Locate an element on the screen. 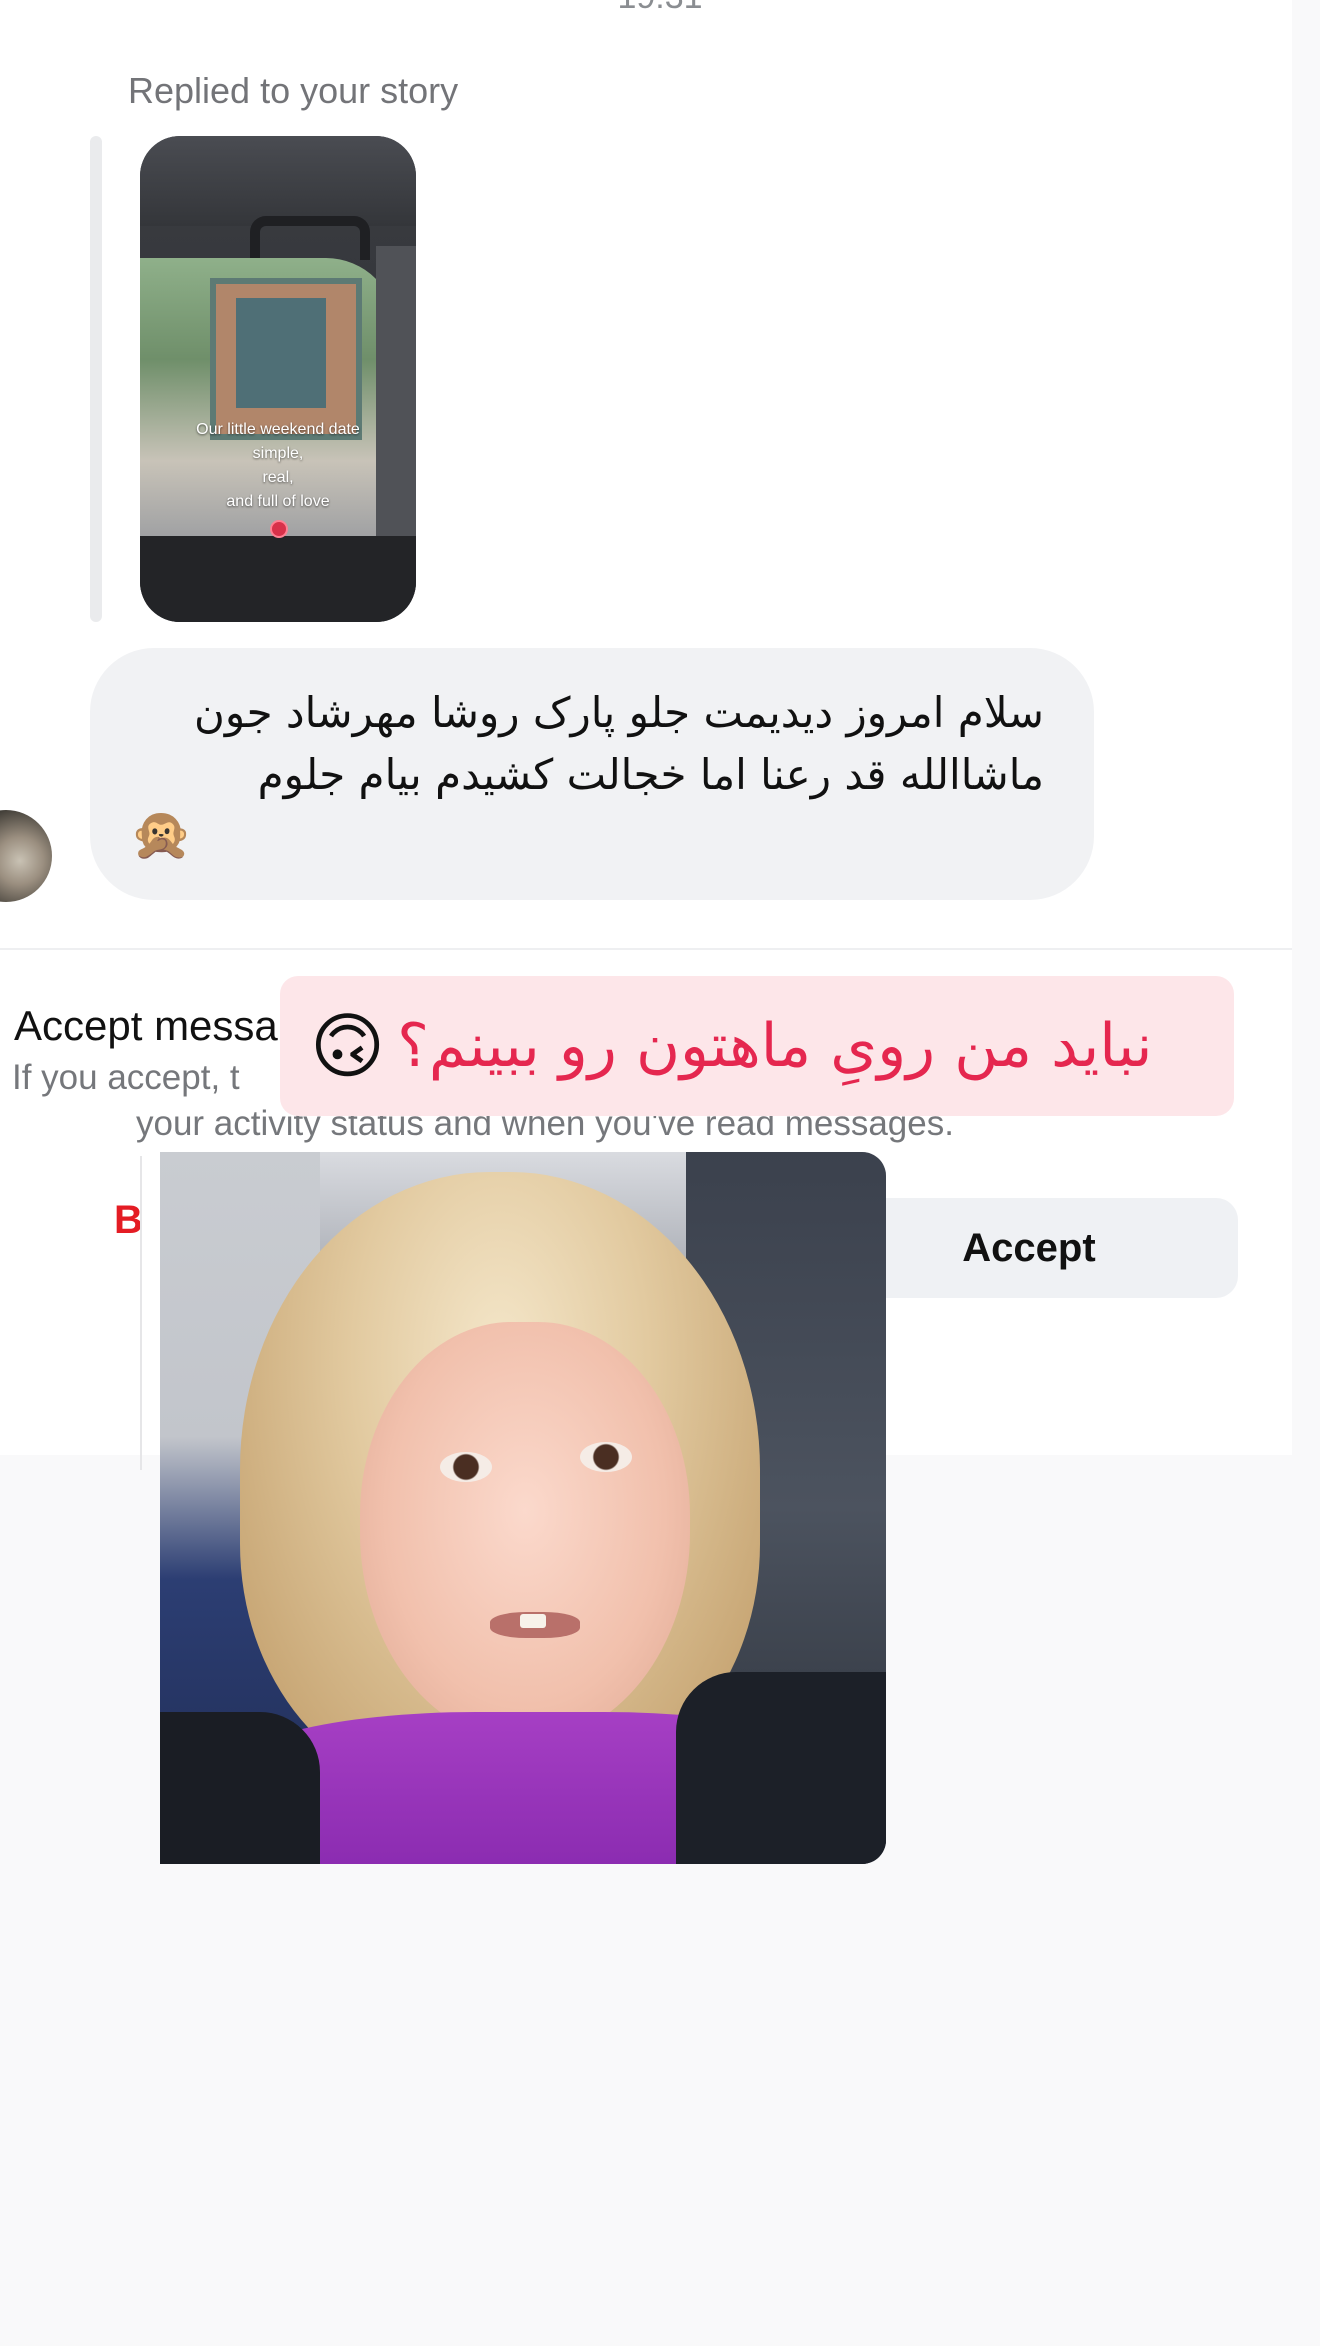 The width and height of the screenshot is (1320, 2346). replied-to-story-label: Replied to your story is located at coordinates (293, 90).